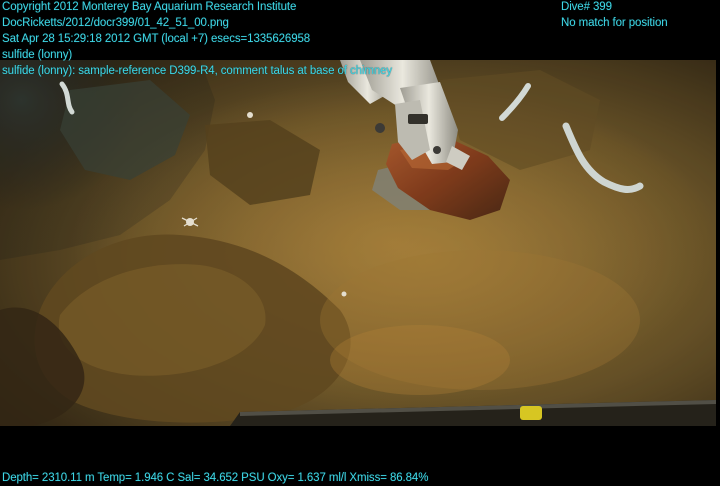  I want to click on annotation-line-1: sulfide (lonny), so click(37, 55).